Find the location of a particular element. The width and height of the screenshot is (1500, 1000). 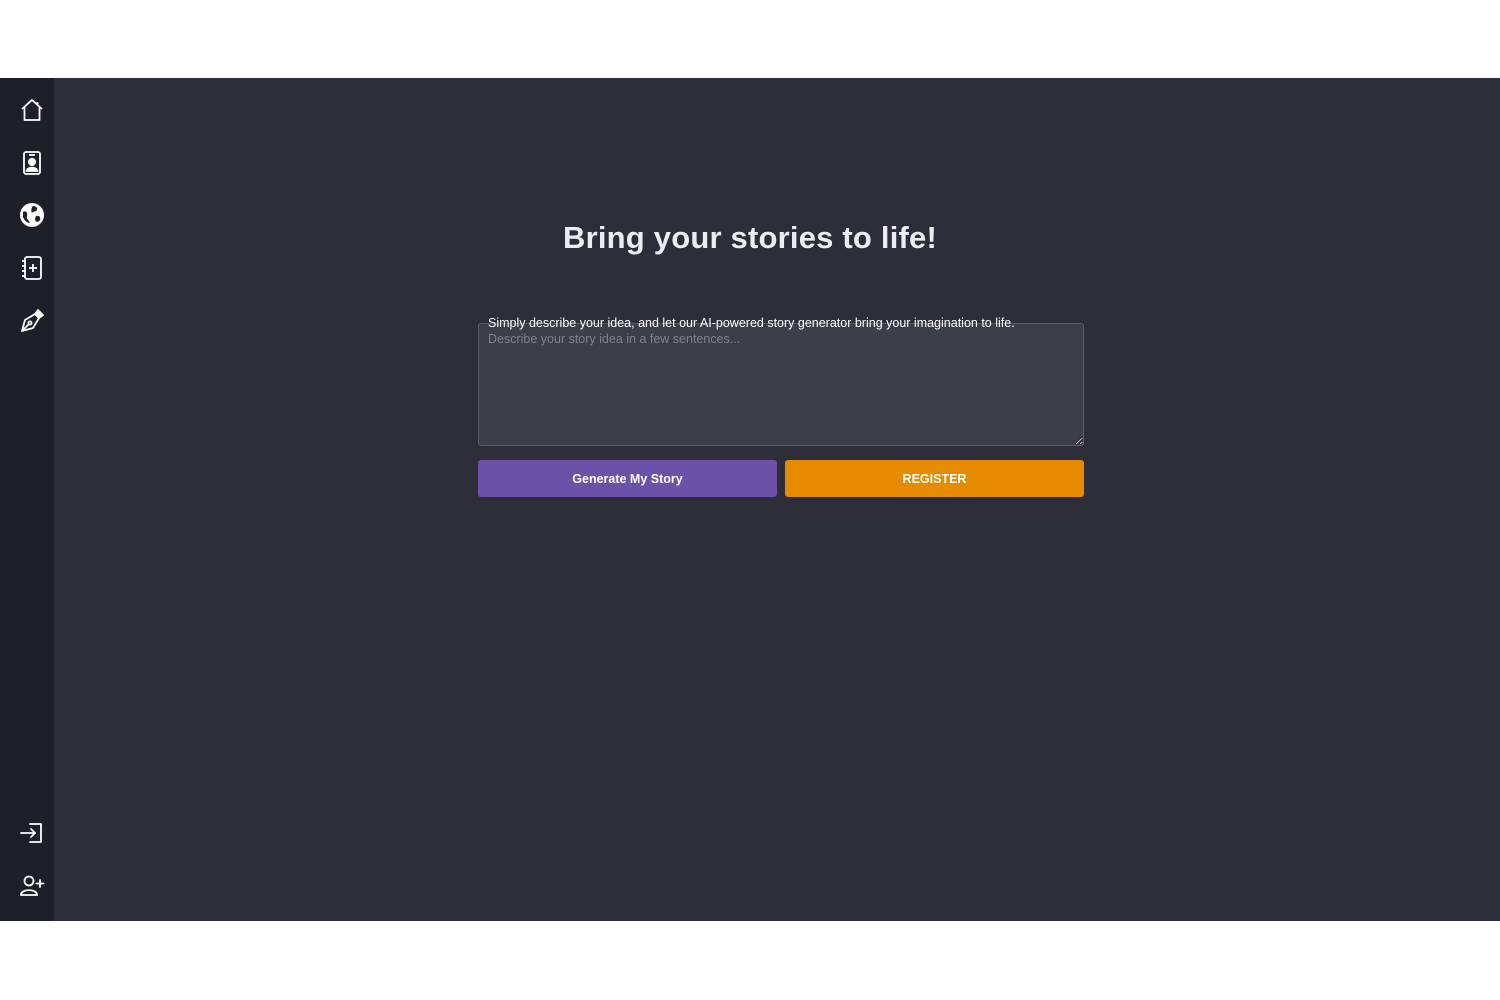

profile-card-icon is located at coordinates (32, 163).